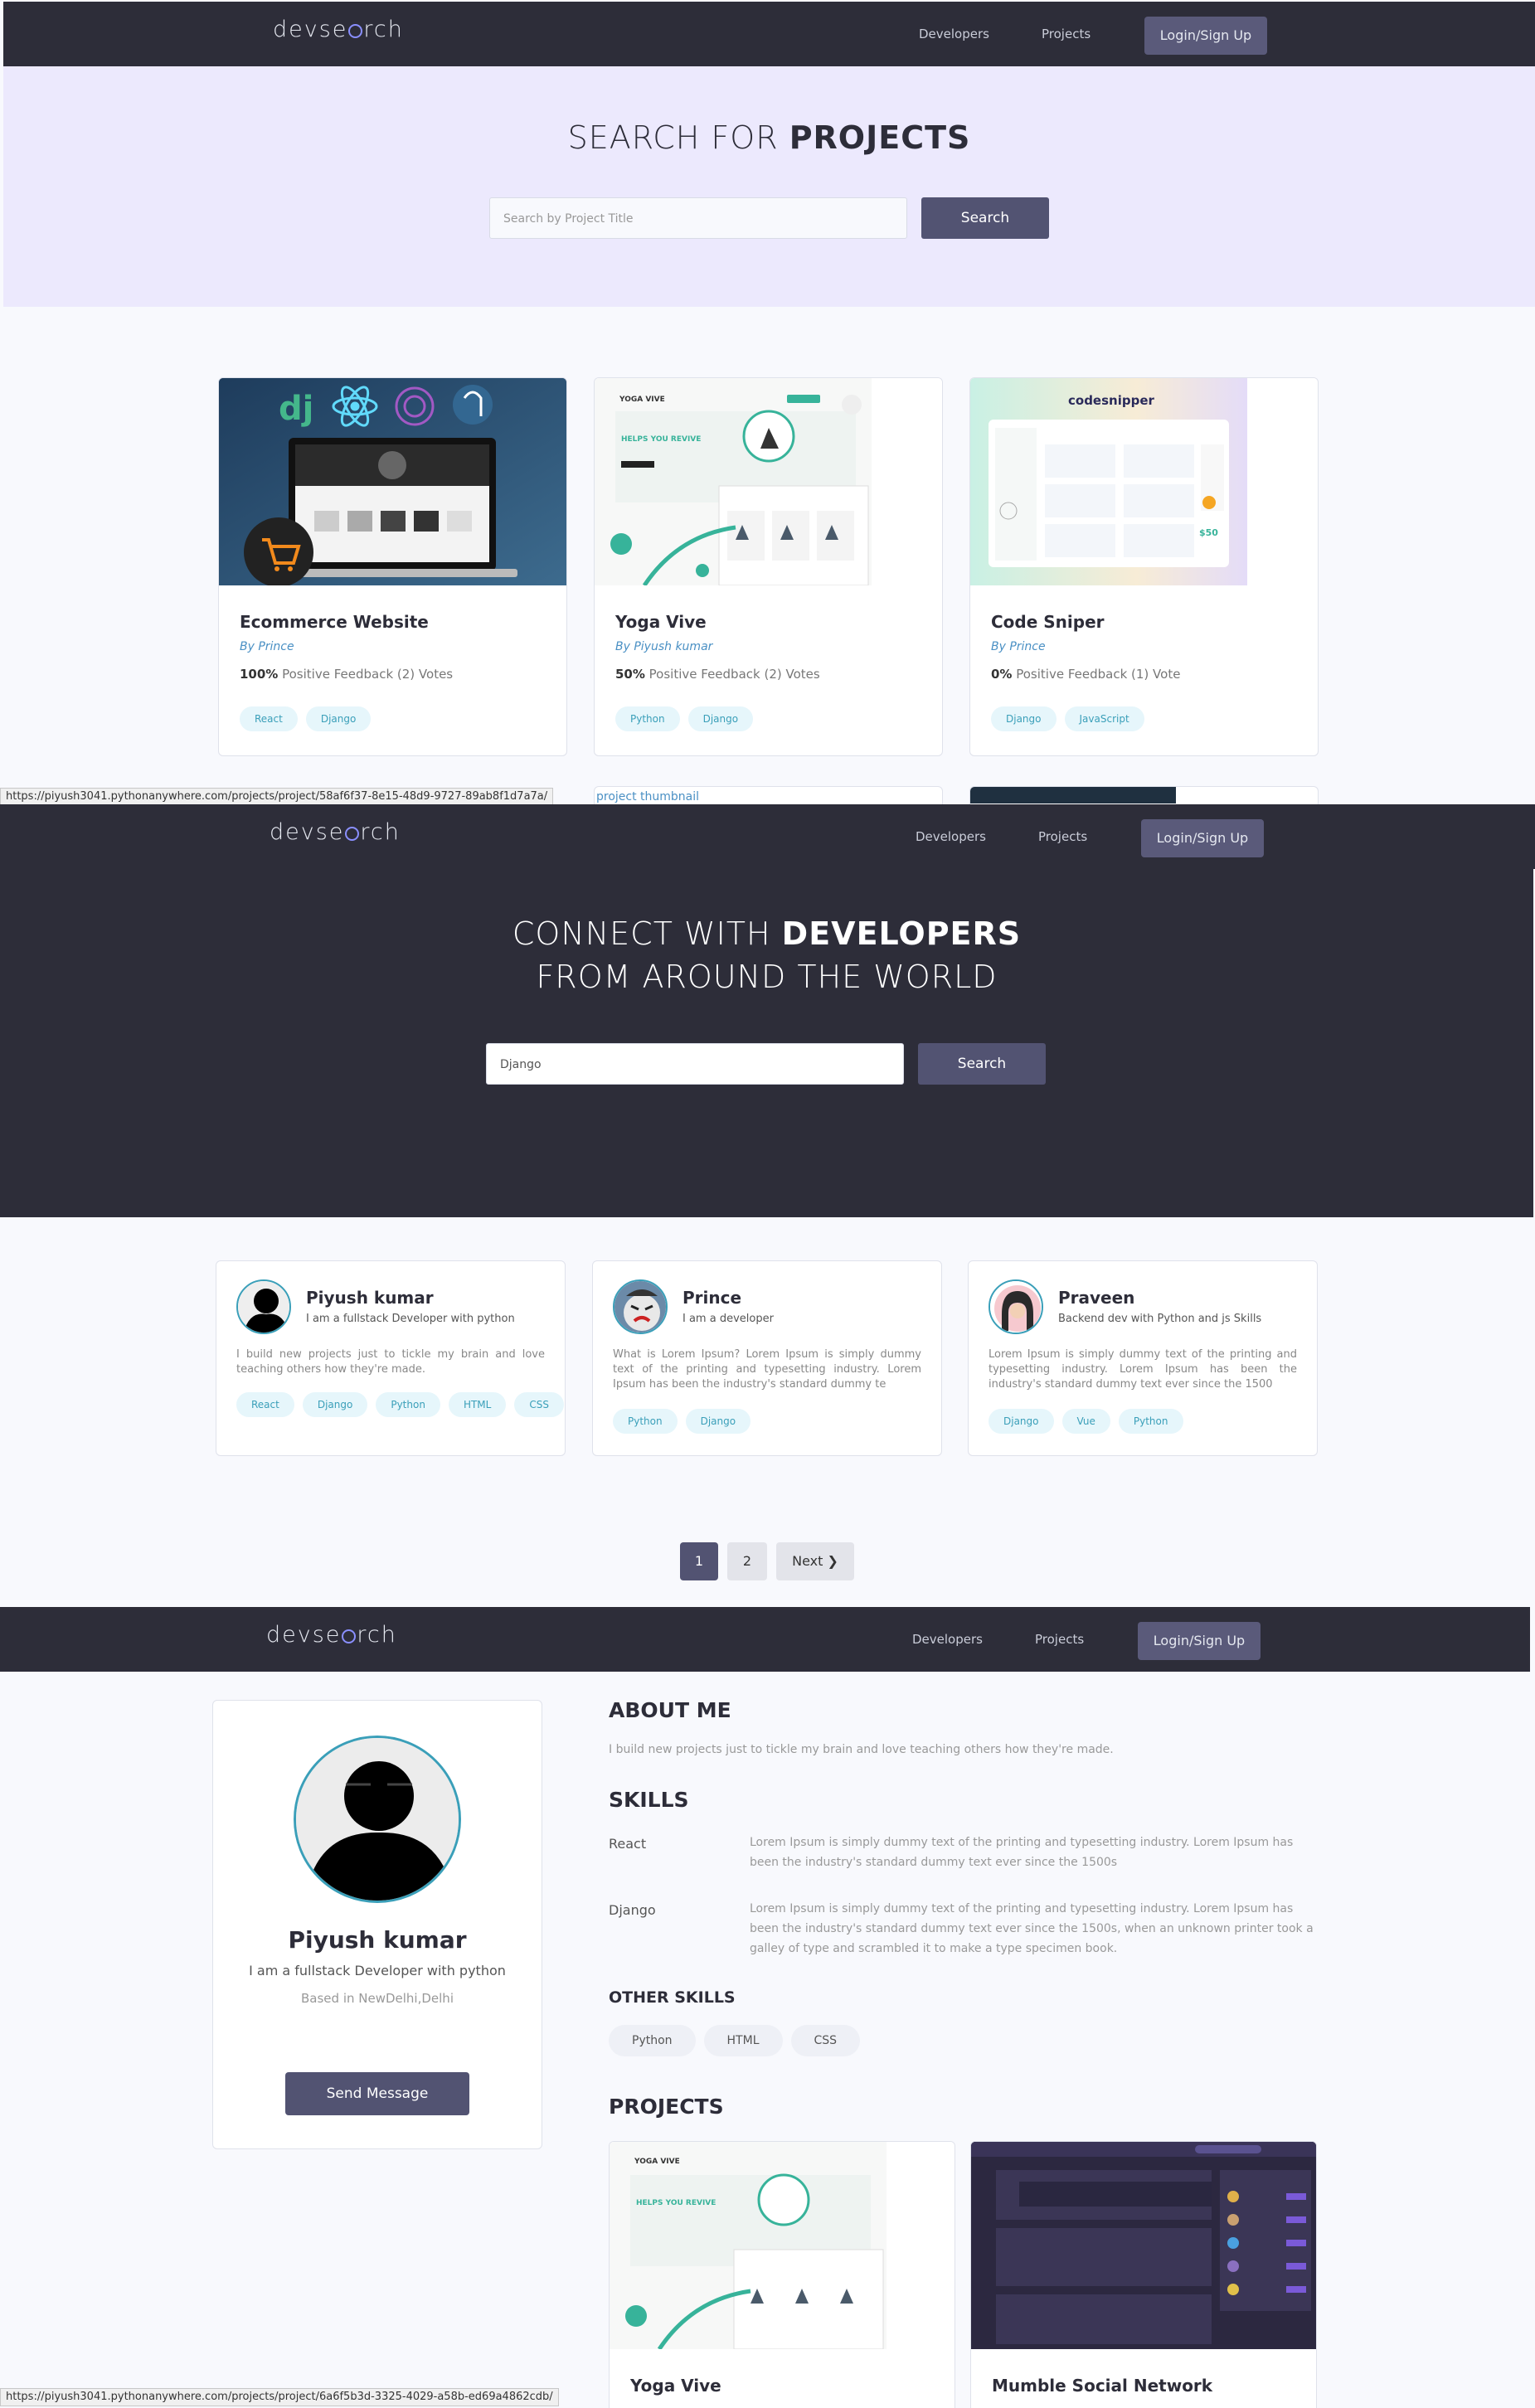 The height and width of the screenshot is (2408, 1535). What do you see at coordinates (370, 1298) in the screenshot?
I see `developer-name: Piyush kumar` at bounding box center [370, 1298].